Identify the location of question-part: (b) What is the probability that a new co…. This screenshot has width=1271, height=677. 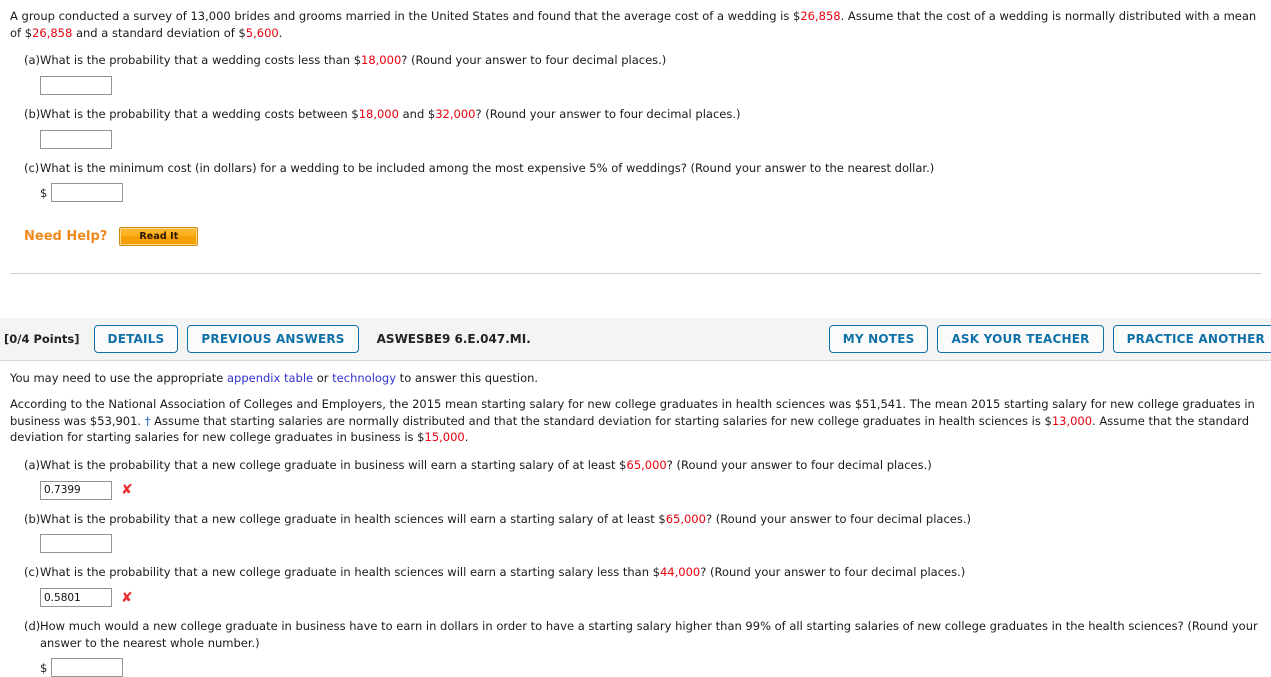
(635, 532).